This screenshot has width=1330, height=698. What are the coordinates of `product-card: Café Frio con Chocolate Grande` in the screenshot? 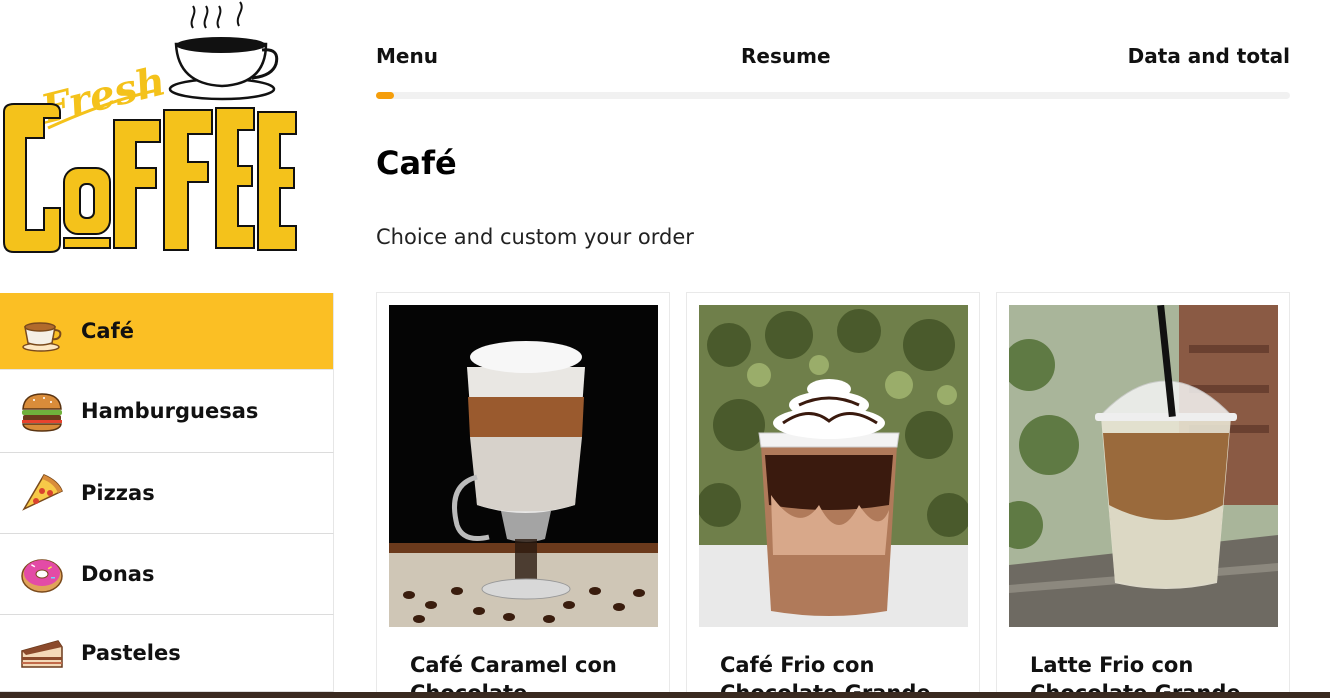 It's located at (833, 495).